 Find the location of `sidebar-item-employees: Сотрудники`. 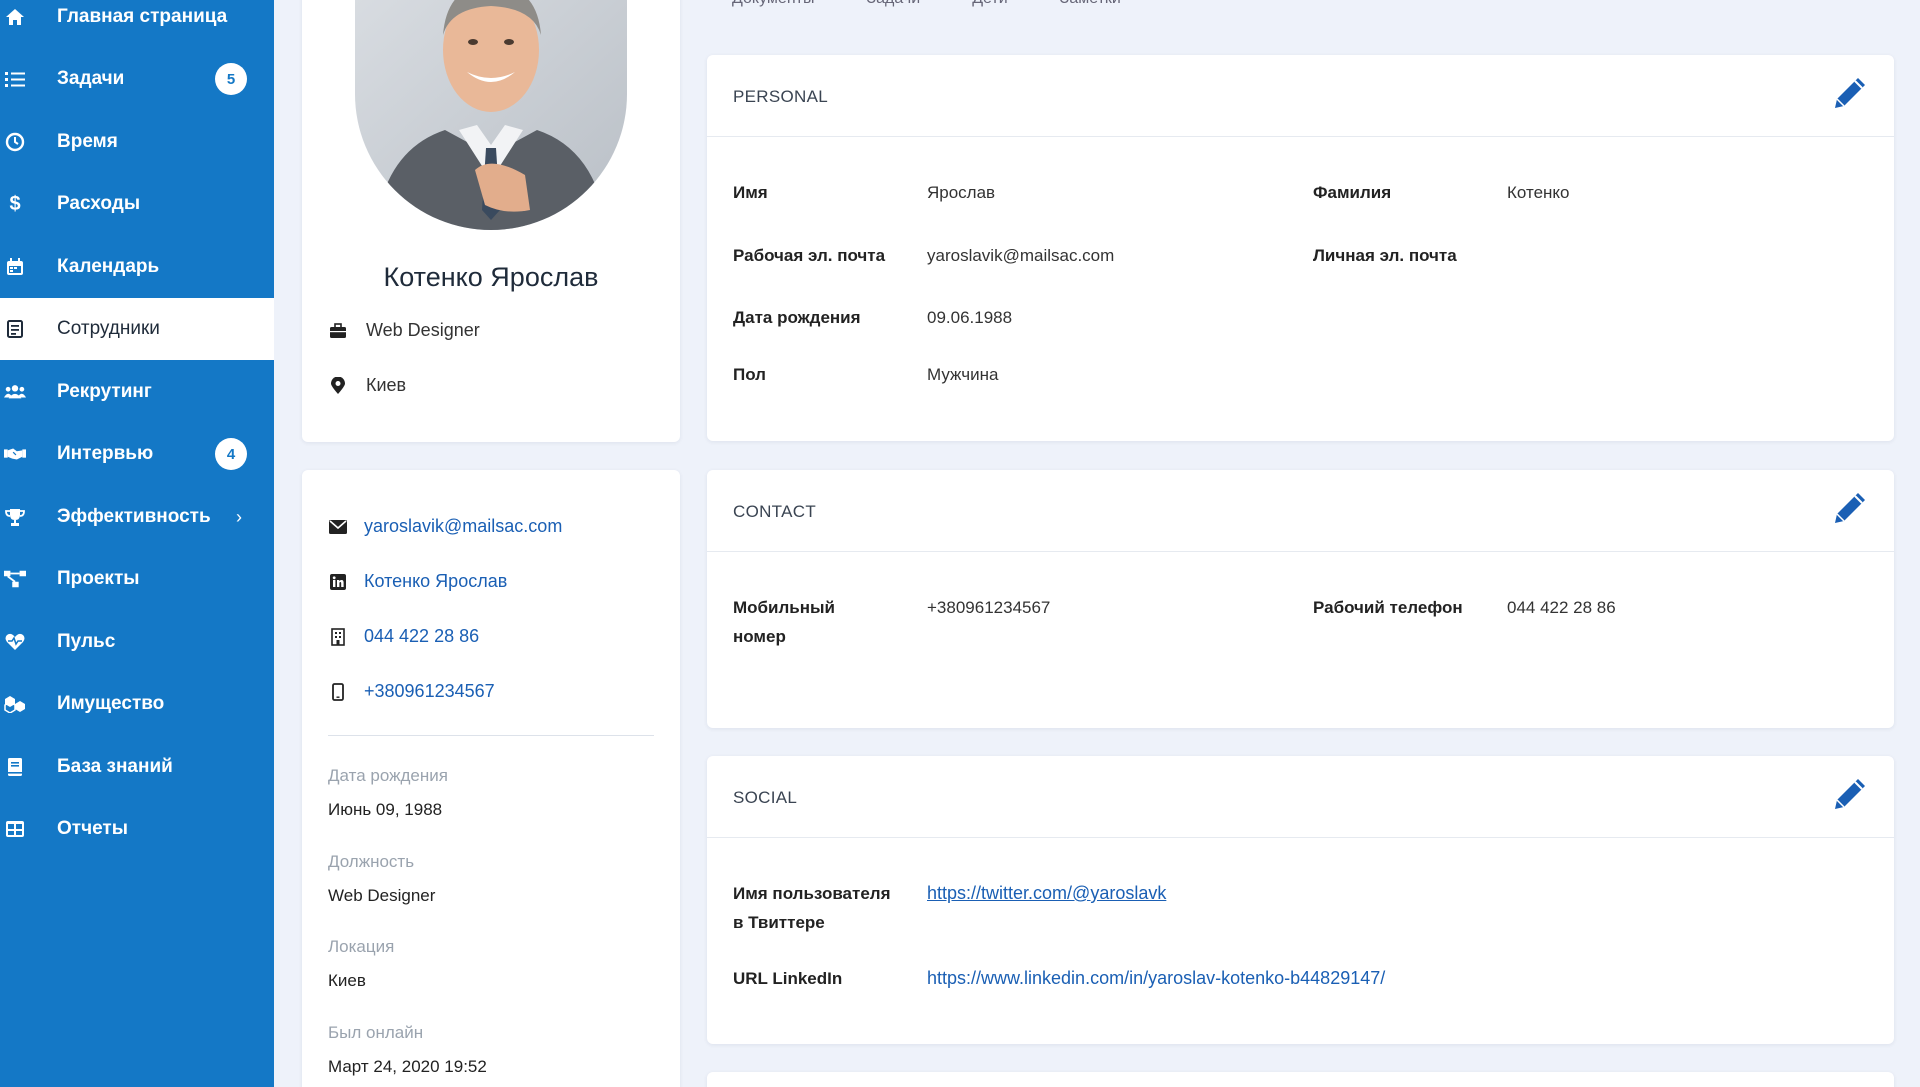

sidebar-item-employees: Сотрудники is located at coordinates (137, 329).